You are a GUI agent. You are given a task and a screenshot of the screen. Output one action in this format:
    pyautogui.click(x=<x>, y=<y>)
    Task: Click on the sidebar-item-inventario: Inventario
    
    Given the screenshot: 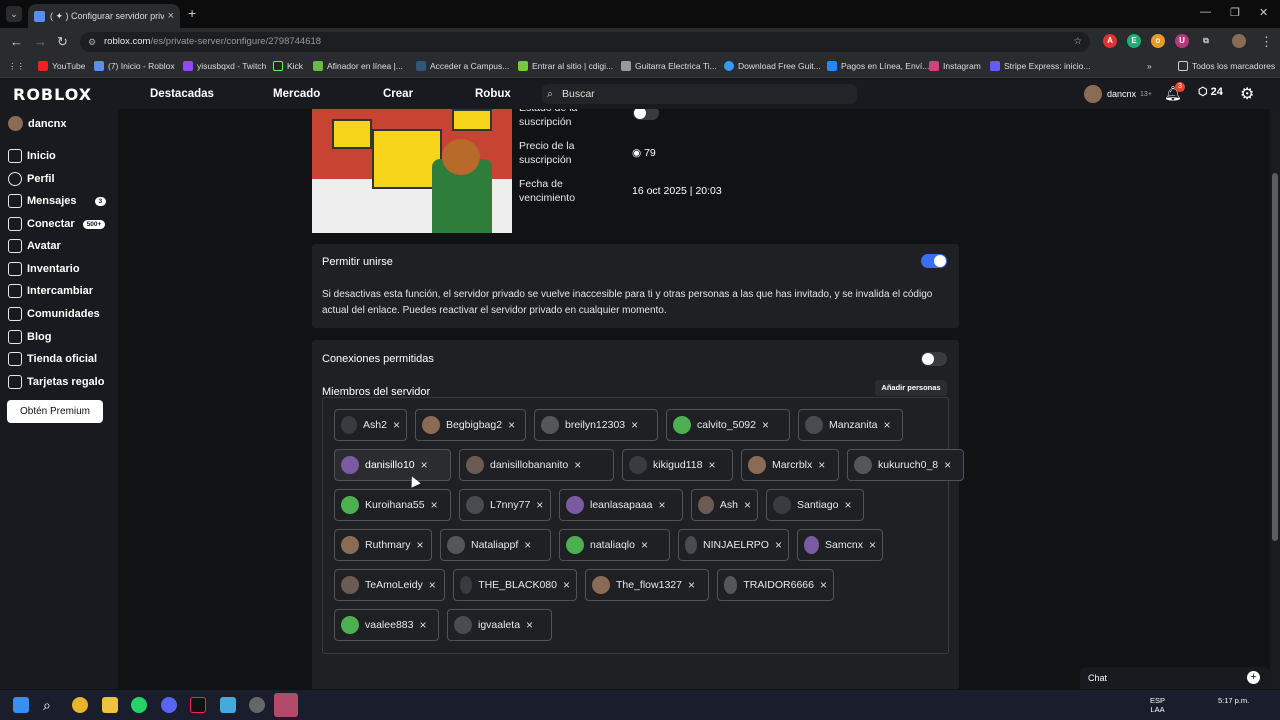 What is the action you would take?
    pyautogui.click(x=44, y=269)
    